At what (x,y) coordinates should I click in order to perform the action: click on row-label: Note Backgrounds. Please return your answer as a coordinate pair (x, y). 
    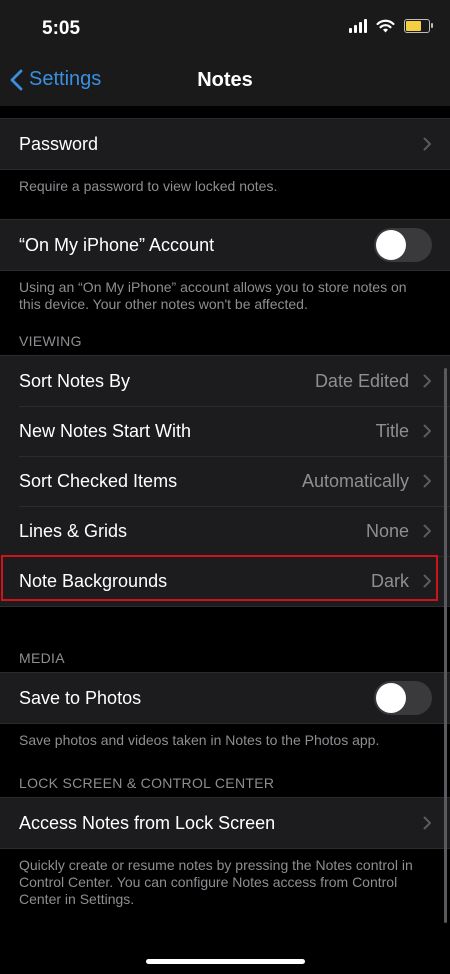
    Looking at the image, I should click on (93, 580).